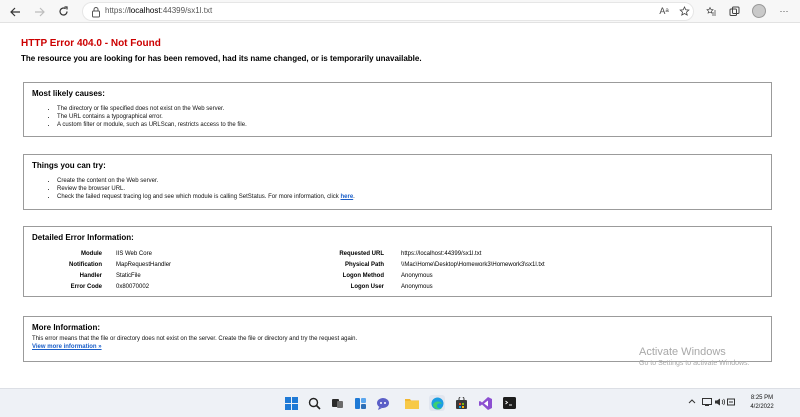 The width and height of the screenshot is (800, 417). What do you see at coordinates (707, 403) in the screenshot?
I see `network-icon` at bounding box center [707, 403].